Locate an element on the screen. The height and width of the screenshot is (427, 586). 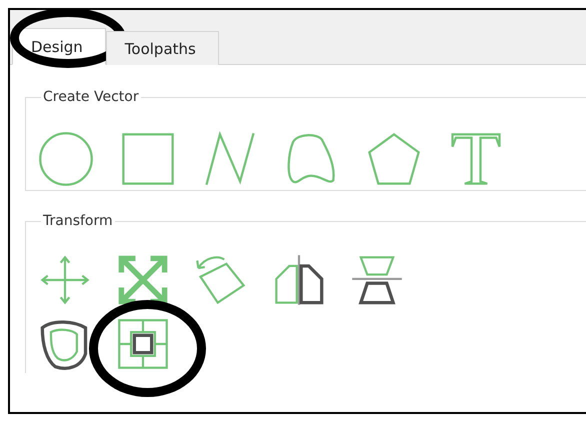
circle-tool-button is located at coordinates (66, 159).